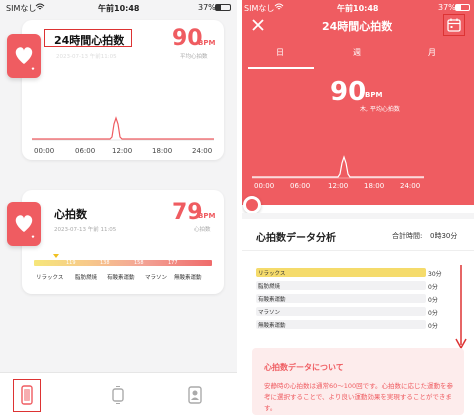 The width and height of the screenshot is (474, 415). What do you see at coordinates (304, 367) in the screenshot?
I see `about-title: 心拍数データについて` at bounding box center [304, 367].